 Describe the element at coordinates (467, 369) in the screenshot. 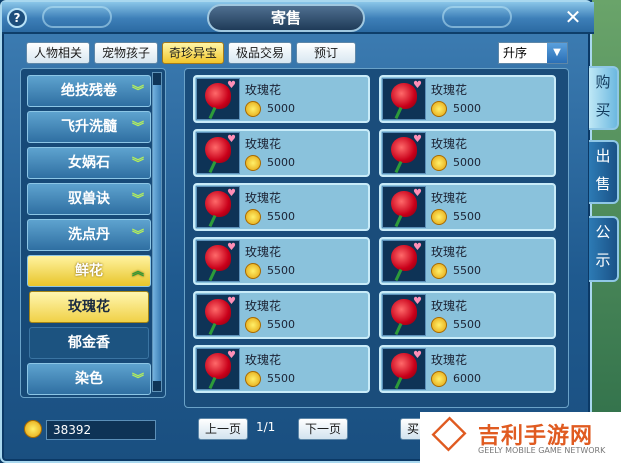

I see `item-card: ♥ 玫瑰花 6000` at that location.